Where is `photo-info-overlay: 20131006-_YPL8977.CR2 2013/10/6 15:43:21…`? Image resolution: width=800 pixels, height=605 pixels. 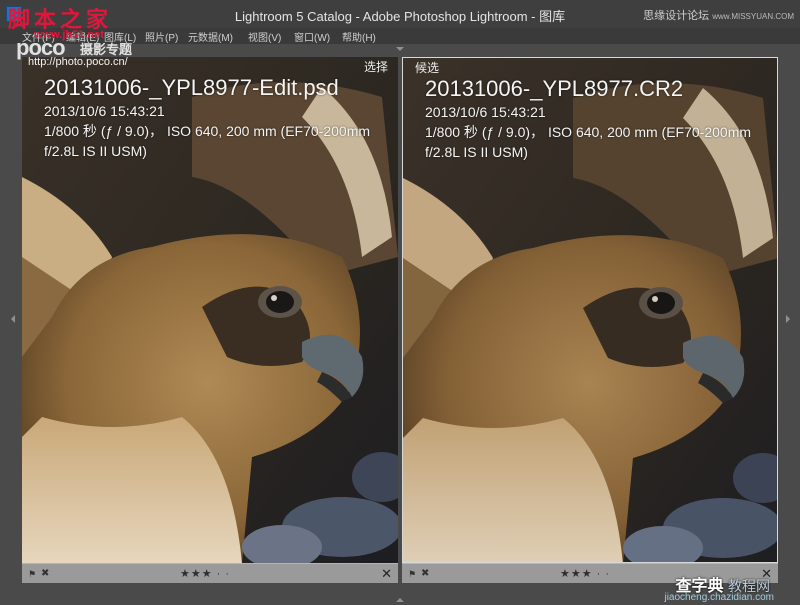
photo-info-overlay: 20131006-_YPL8977.CR2 2013/10/6 15:43:21… is located at coordinates (590, 119).